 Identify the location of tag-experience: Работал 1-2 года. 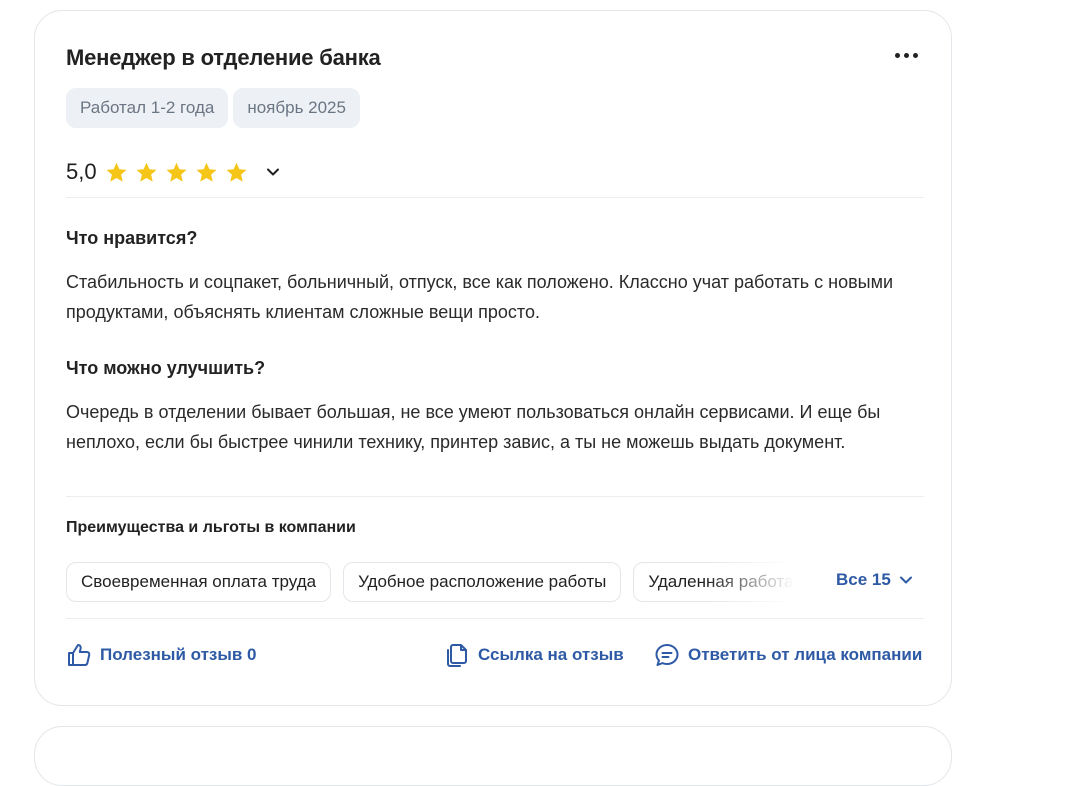
(147, 108).